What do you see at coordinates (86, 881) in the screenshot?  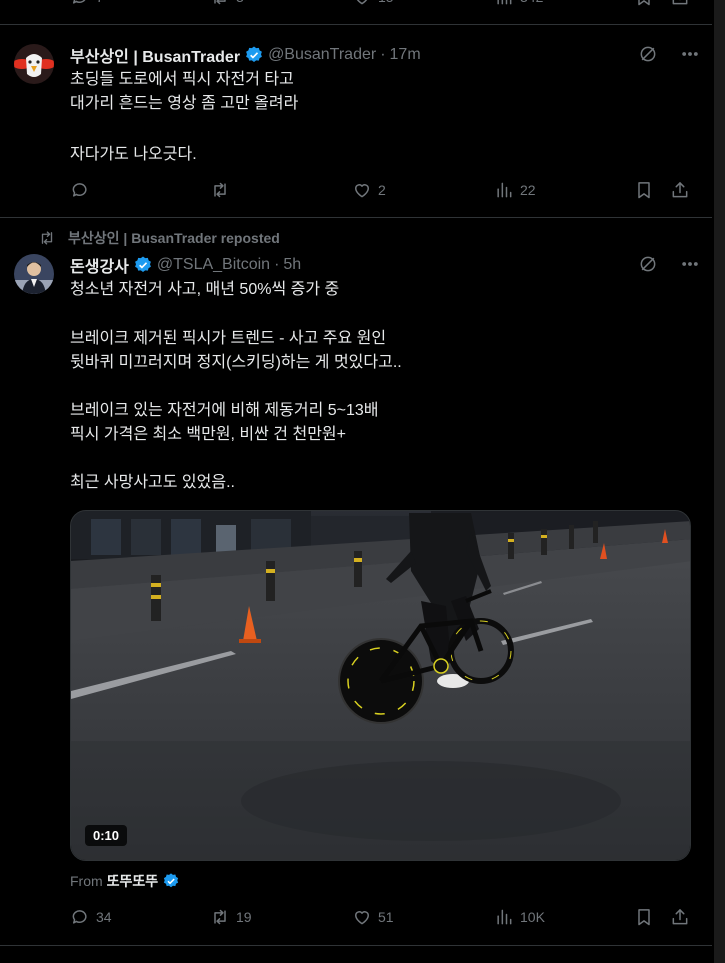 I see `from-label: From` at bounding box center [86, 881].